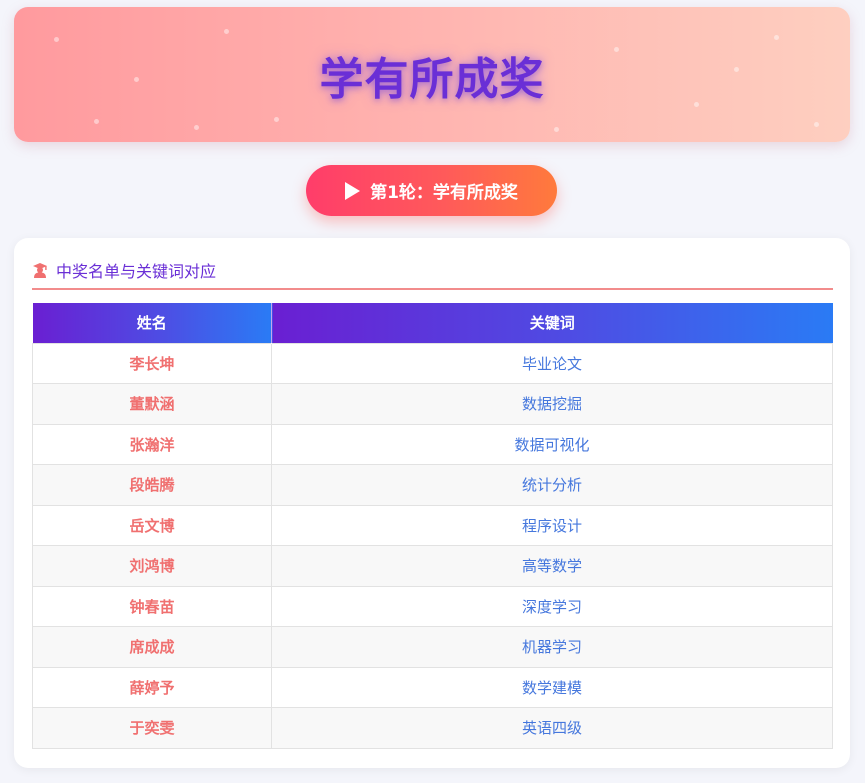 The width and height of the screenshot is (865, 783). What do you see at coordinates (552, 566) in the screenshot?
I see `keyword-cell: 高等数学` at bounding box center [552, 566].